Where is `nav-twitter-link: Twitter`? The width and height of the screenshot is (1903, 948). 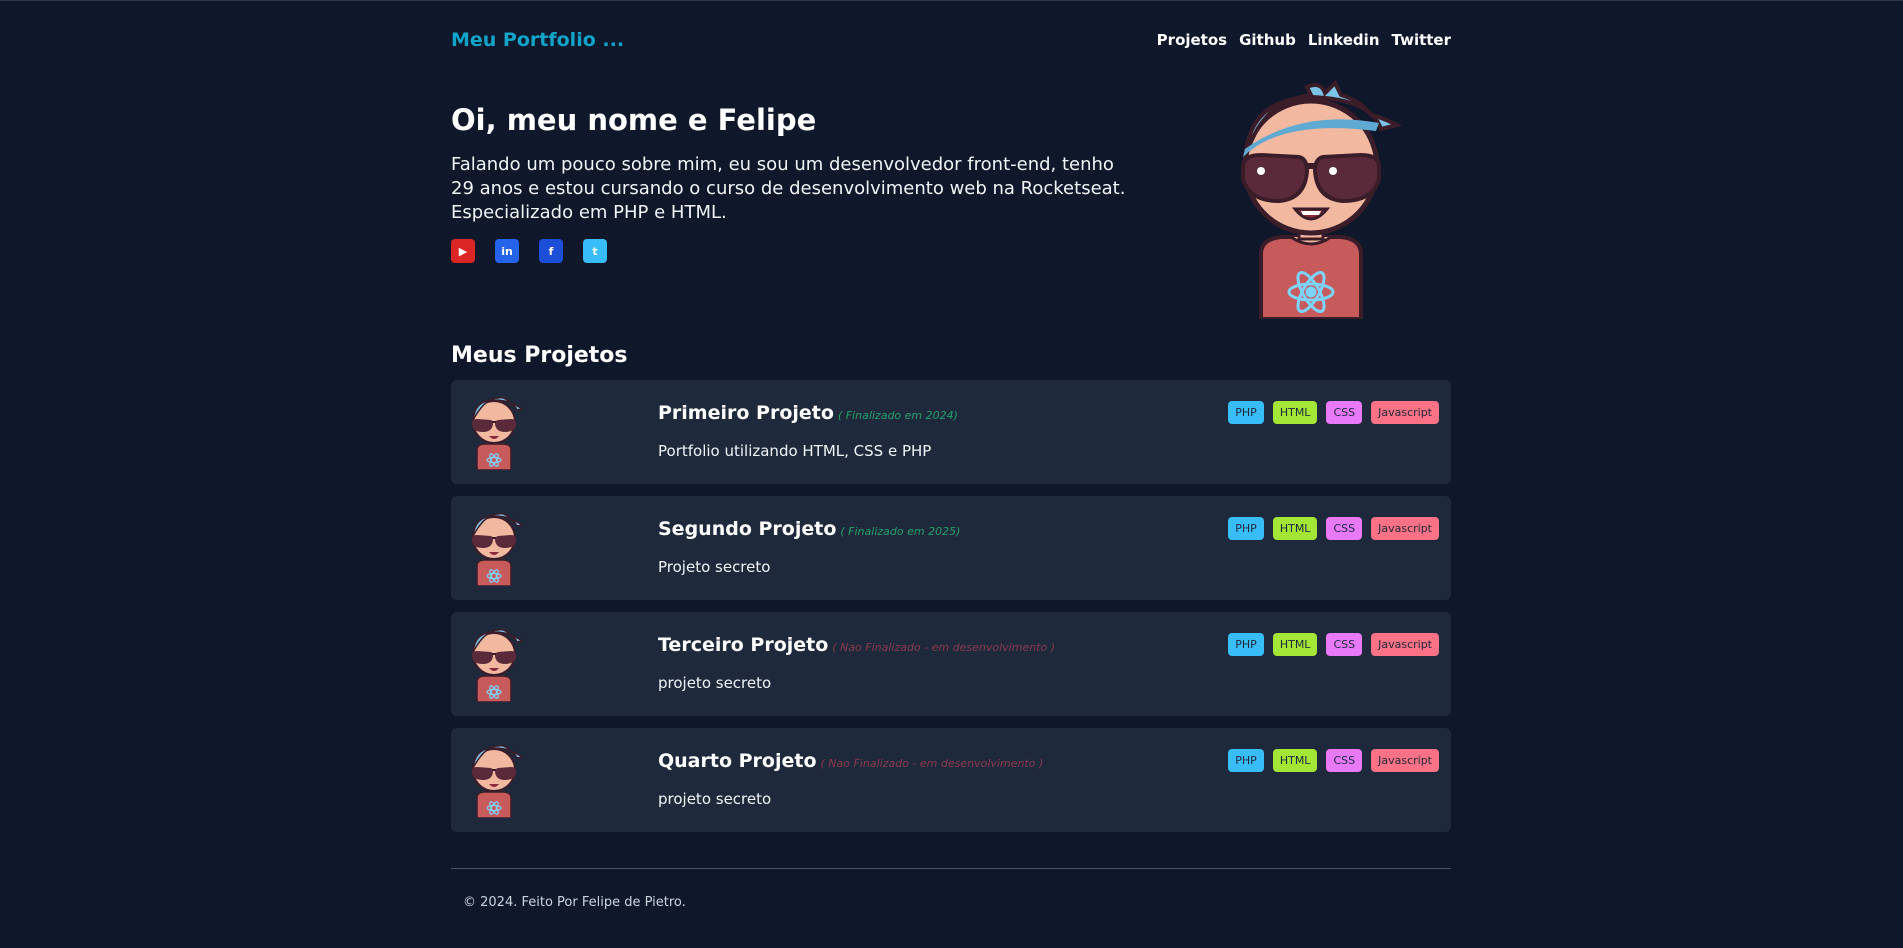 nav-twitter-link: Twitter is located at coordinates (1422, 40).